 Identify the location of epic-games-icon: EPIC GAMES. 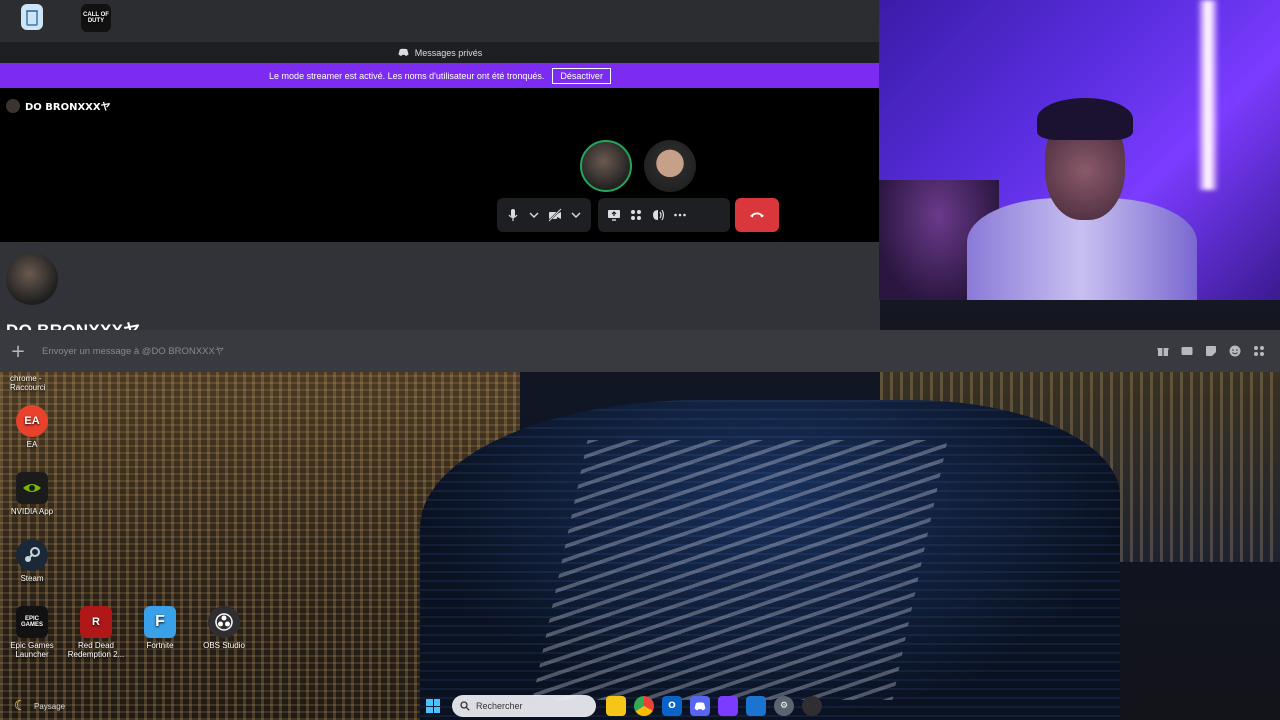
(32, 622).